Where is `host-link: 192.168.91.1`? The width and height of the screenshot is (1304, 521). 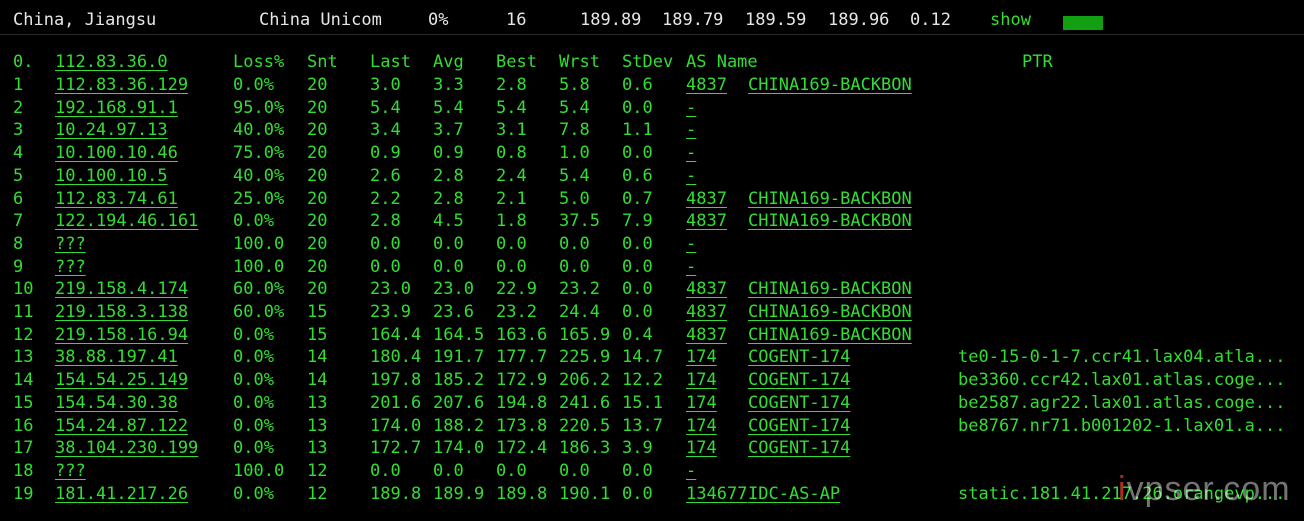 host-link: 192.168.91.1 is located at coordinates (116, 108).